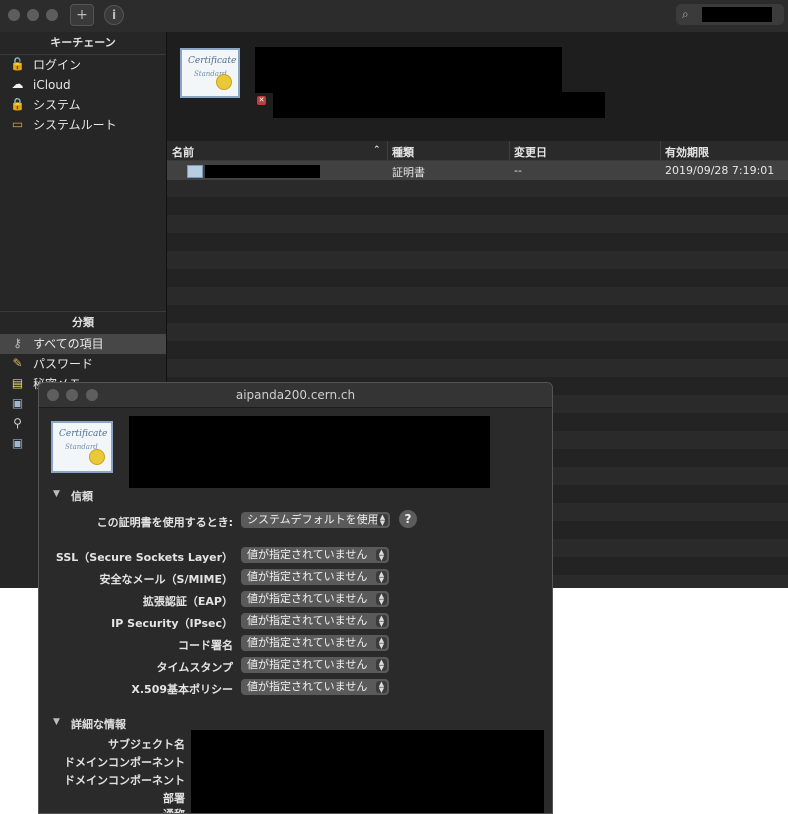  What do you see at coordinates (172, 623) in the screenshot?
I see `policy-label-ipsec: IP Security（IPsec）` at bounding box center [172, 623].